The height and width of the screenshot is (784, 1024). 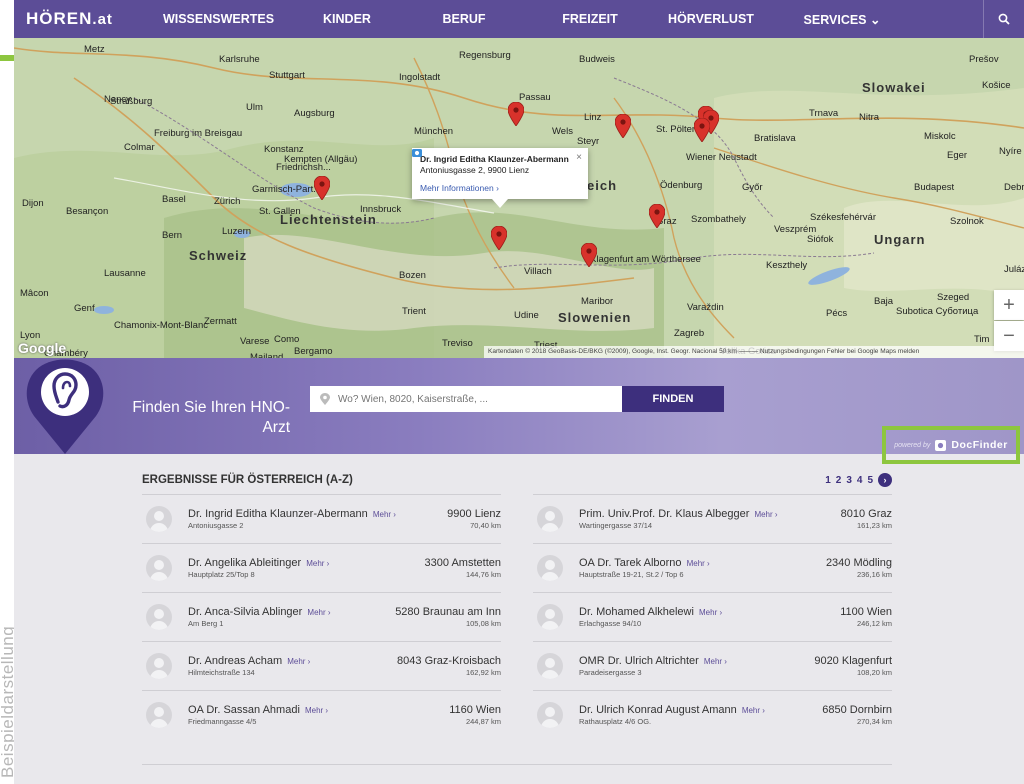 What do you see at coordinates (161, 325) in the screenshot?
I see `map-city-label: Chamonix-Mont-Blanc` at bounding box center [161, 325].